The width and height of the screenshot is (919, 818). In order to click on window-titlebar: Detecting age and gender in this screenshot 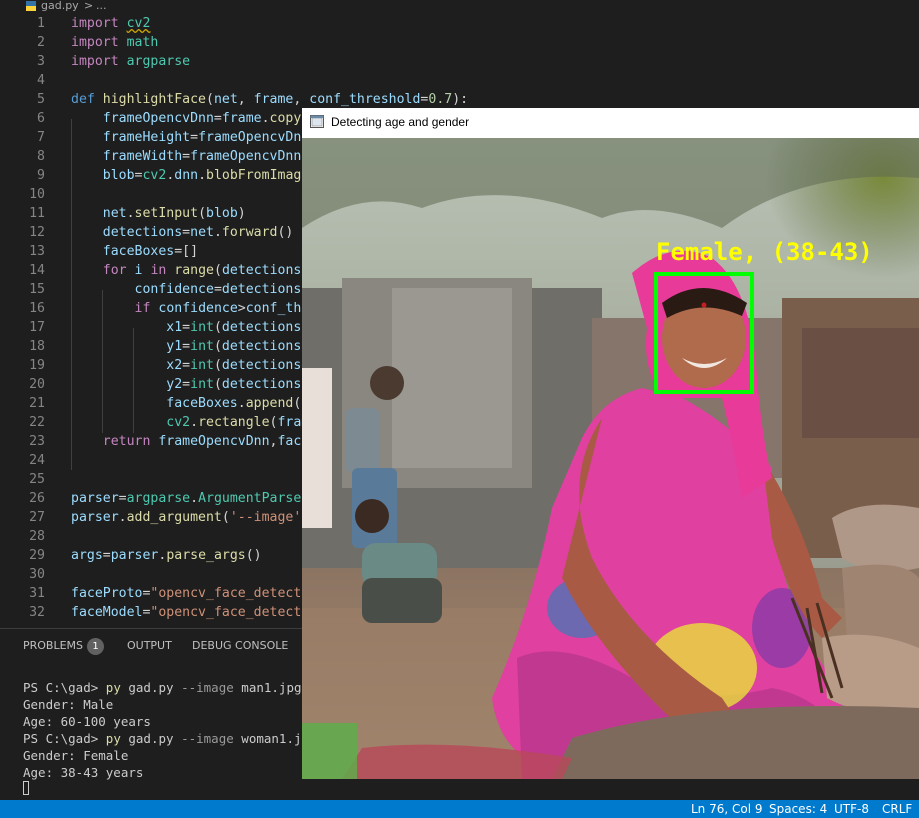, I will do `click(610, 123)`.